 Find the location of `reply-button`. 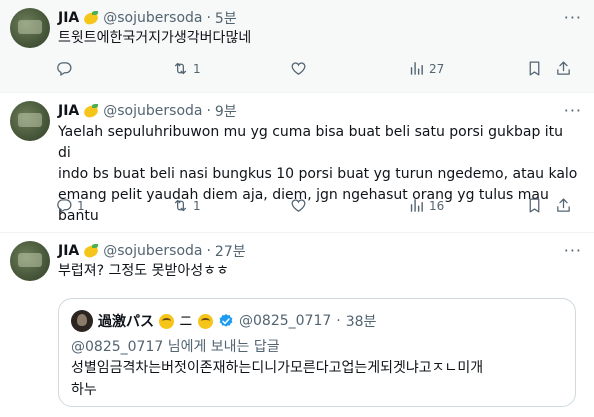

reply-button is located at coordinates (66, 68).